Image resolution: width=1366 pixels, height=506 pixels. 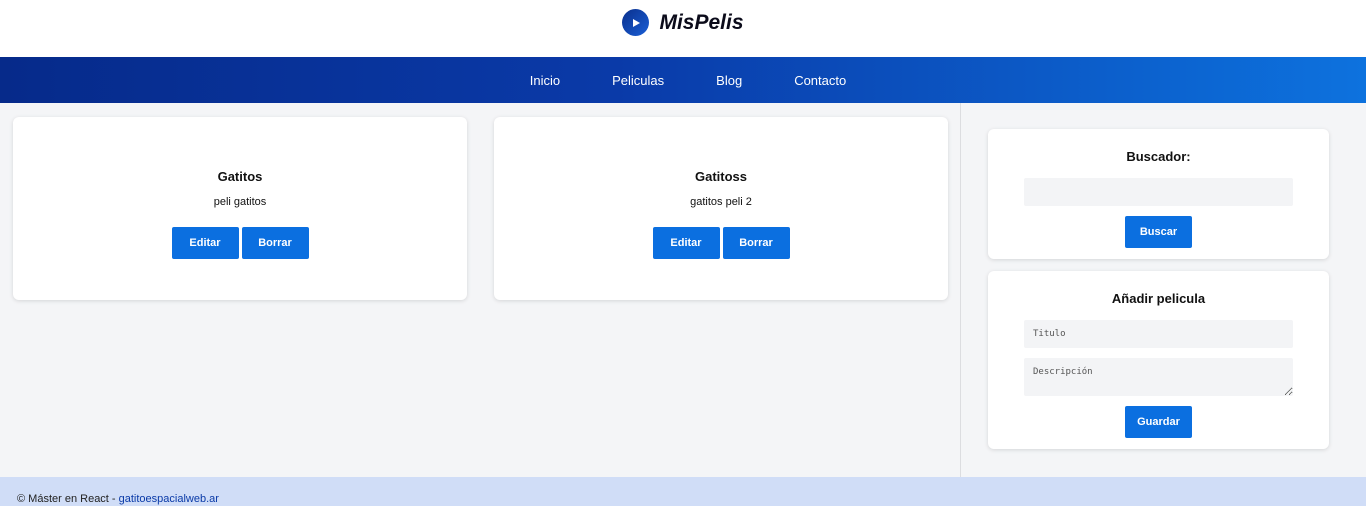 I want to click on brand-logo: MisPelis, so click(x=683, y=22).